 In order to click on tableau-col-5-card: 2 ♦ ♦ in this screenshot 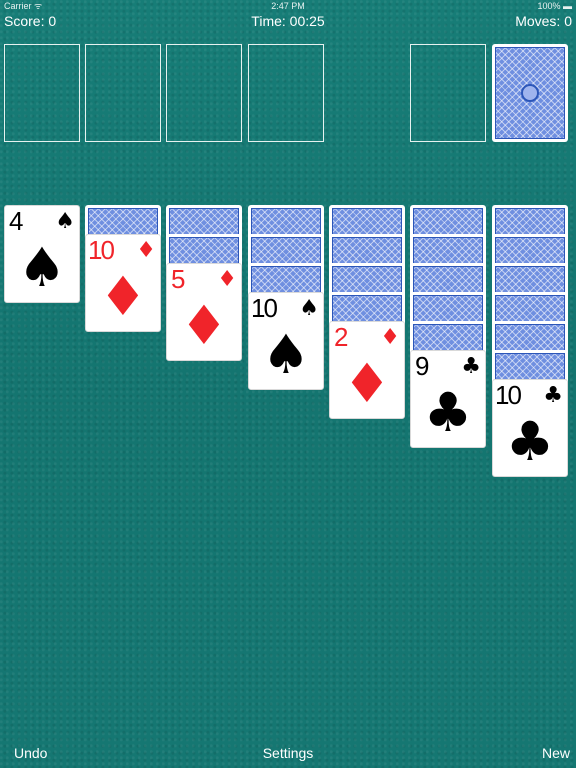, I will do `click(367, 370)`.